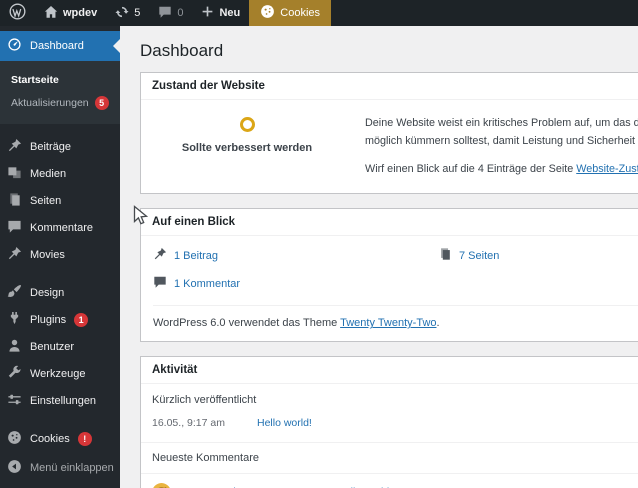  What do you see at coordinates (207, 13) in the screenshot?
I see `plus-icon` at bounding box center [207, 13].